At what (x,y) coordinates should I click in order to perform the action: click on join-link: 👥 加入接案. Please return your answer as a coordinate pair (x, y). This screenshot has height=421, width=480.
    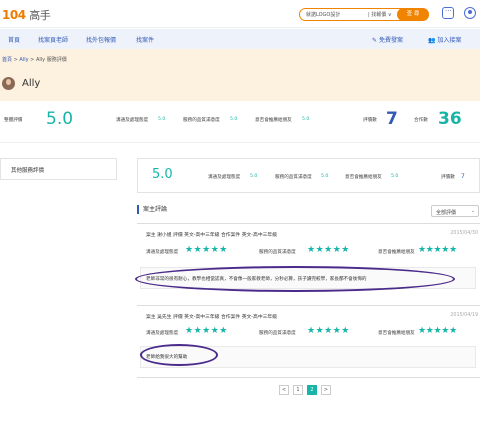
    Looking at the image, I should click on (444, 39).